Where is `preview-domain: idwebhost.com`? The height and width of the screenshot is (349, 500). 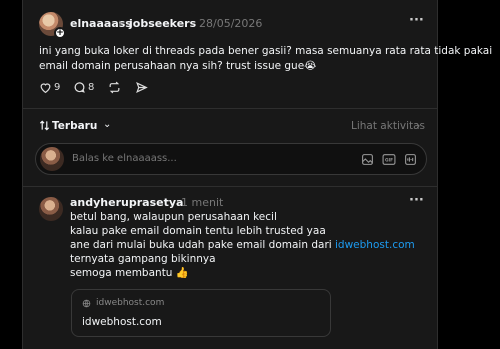 preview-domain: idwebhost.com is located at coordinates (130, 303).